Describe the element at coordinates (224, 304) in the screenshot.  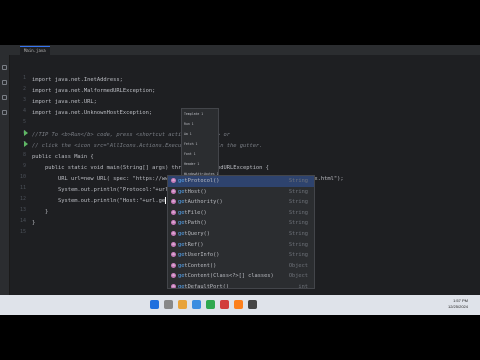
I see `media-icon` at that location.